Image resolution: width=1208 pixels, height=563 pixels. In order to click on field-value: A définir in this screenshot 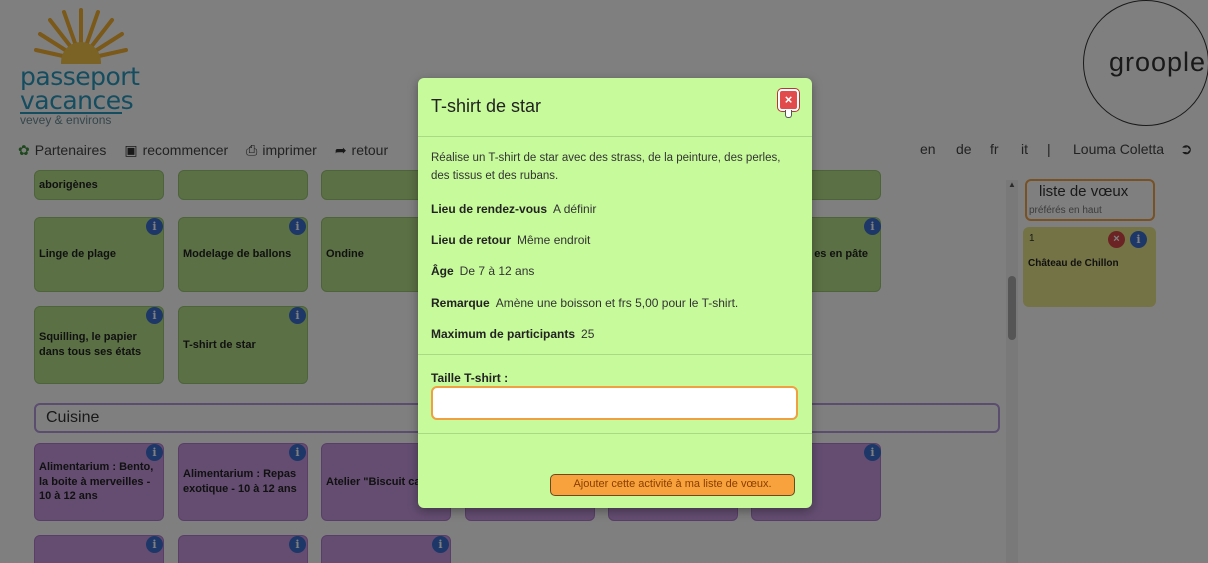, I will do `click(575, 209)`.